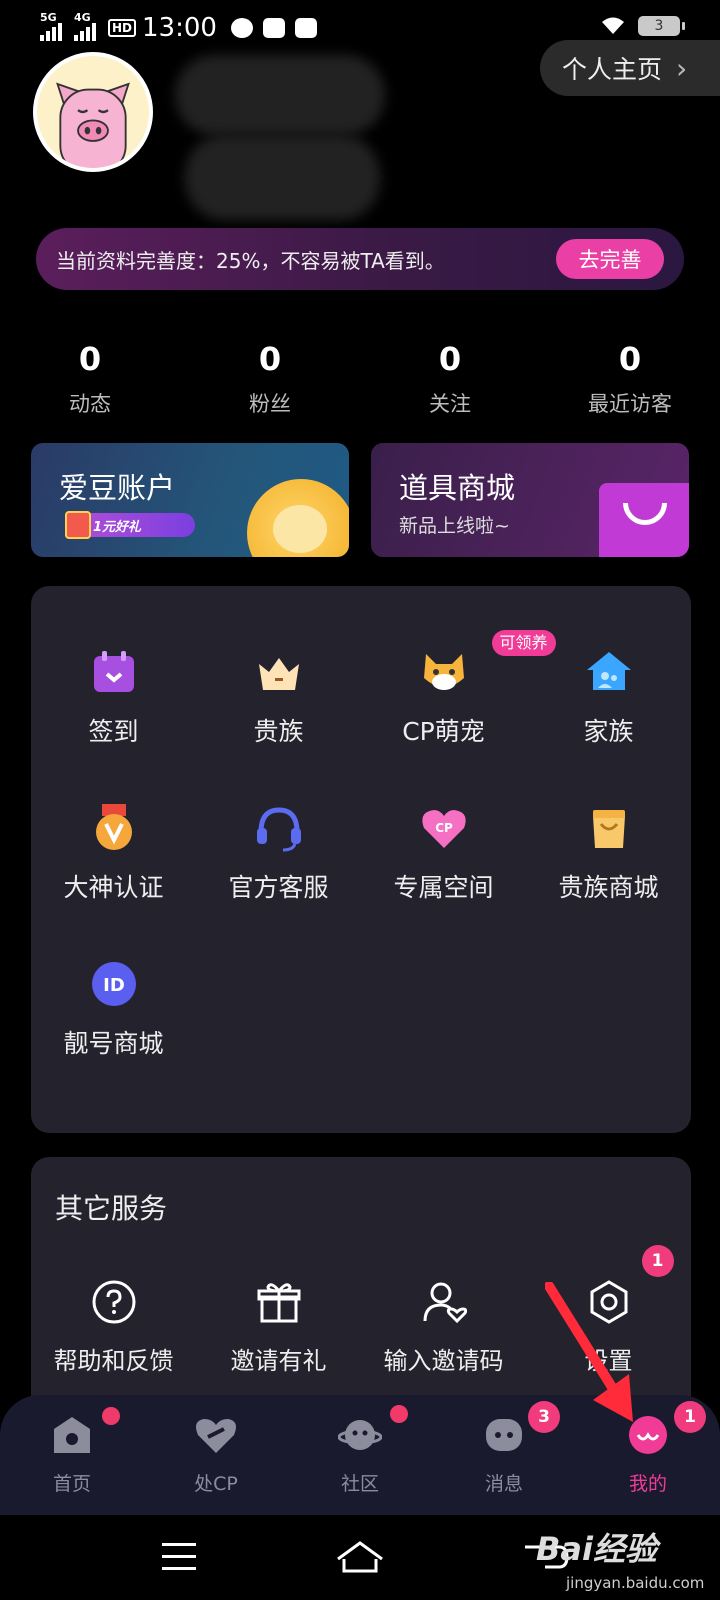  What do you see at coordinates (630, 1285) in the screenshot?
I see `settings-icon: 1` at bounding box center [630, 1285].